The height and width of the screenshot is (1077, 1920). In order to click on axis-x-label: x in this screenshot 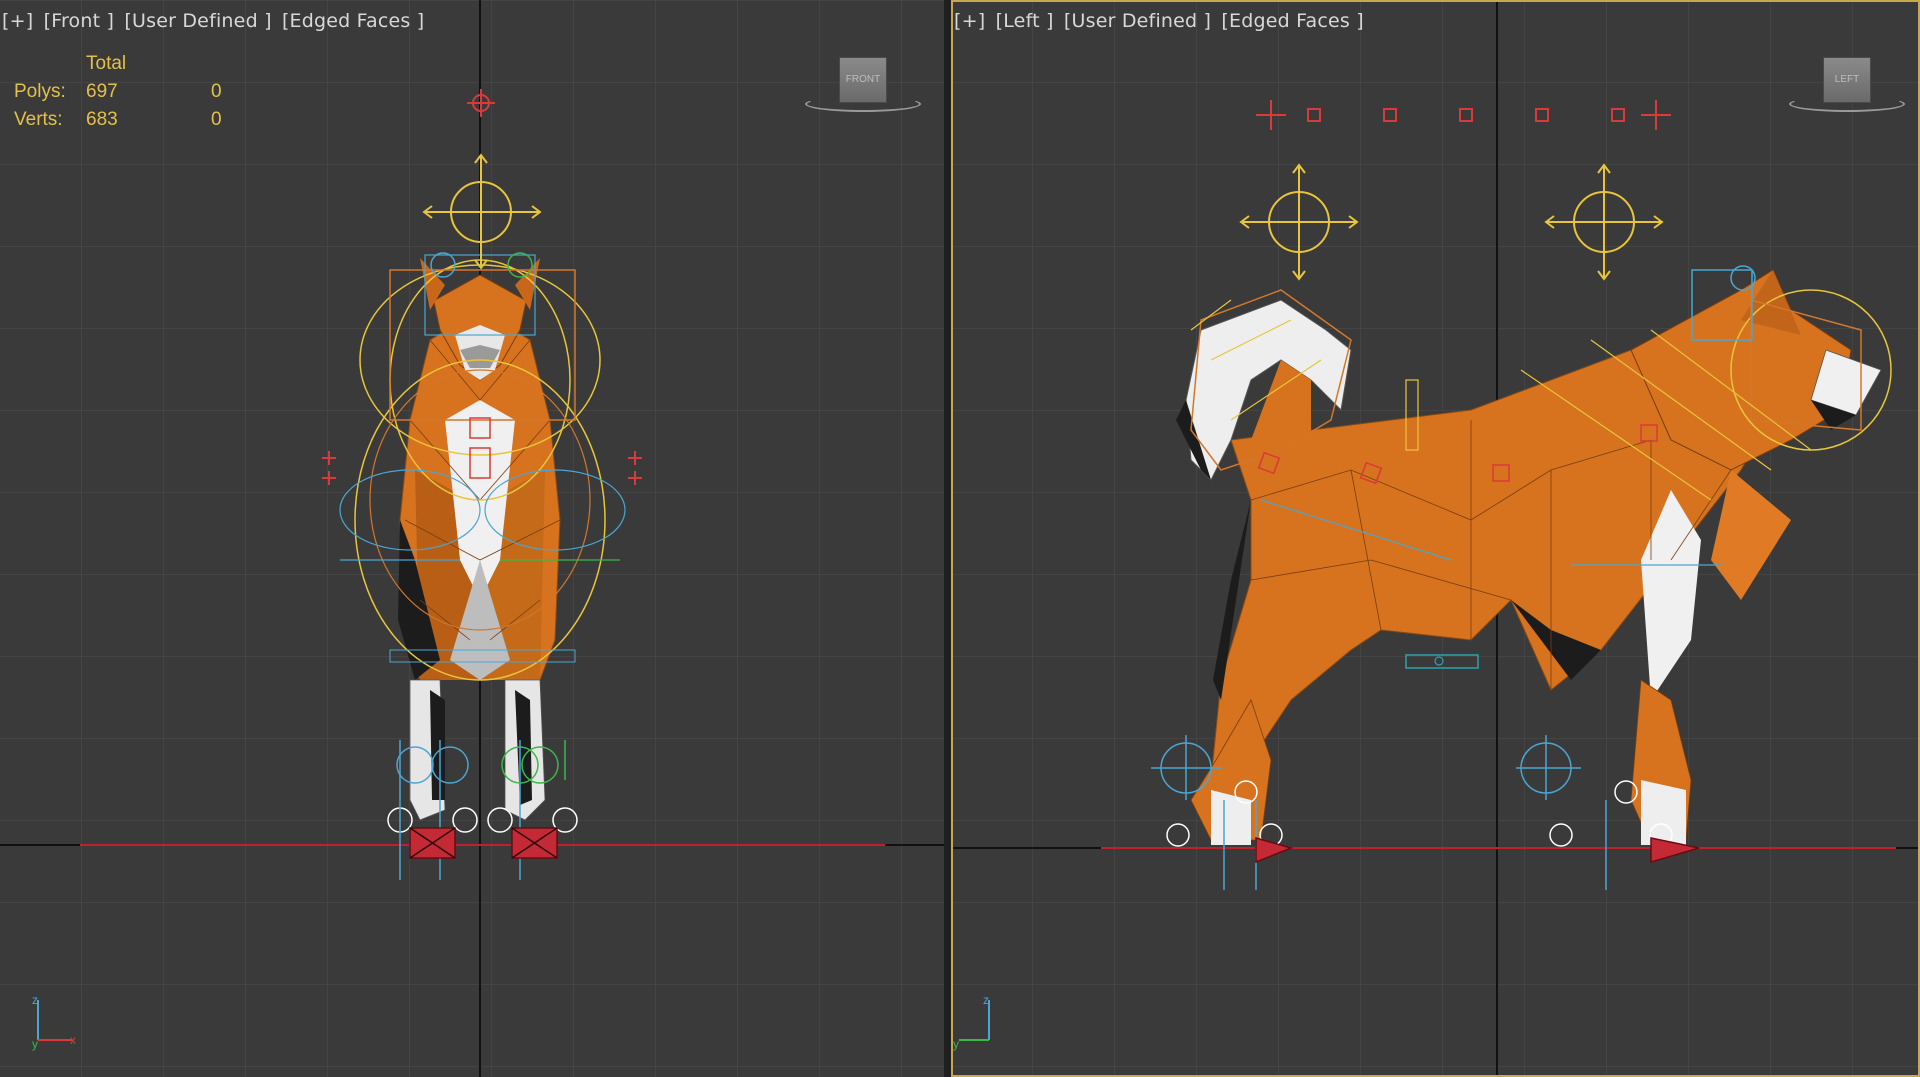, I will do `click(73, 1040)`.